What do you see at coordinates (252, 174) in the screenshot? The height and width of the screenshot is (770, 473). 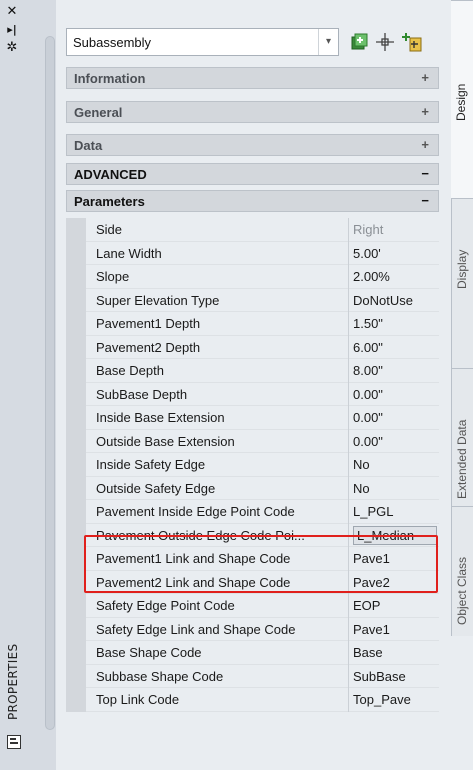 I see `section-advanced: ADVANCED −` at bounding box center [252, 174].